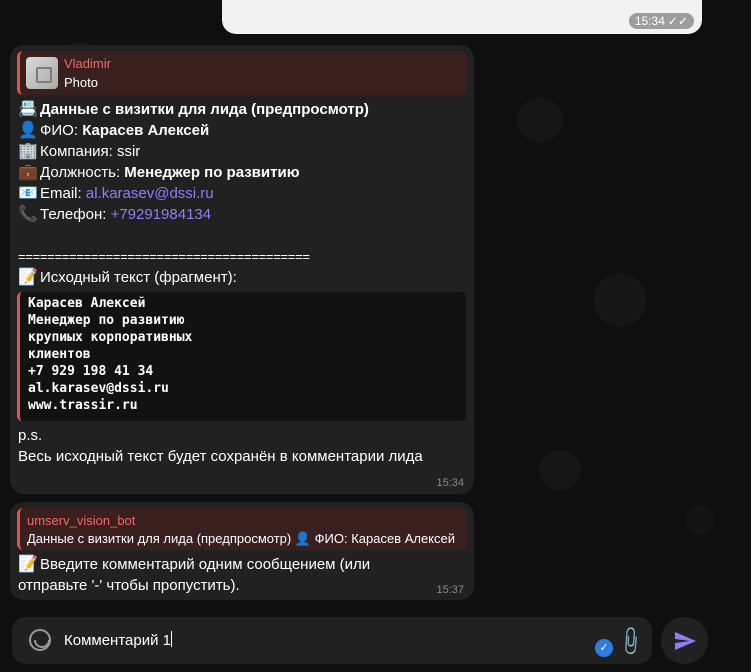  Describe the element at coordinates (161, 214) in the screenshot. I see `phone-link: +79291984134` at that location.